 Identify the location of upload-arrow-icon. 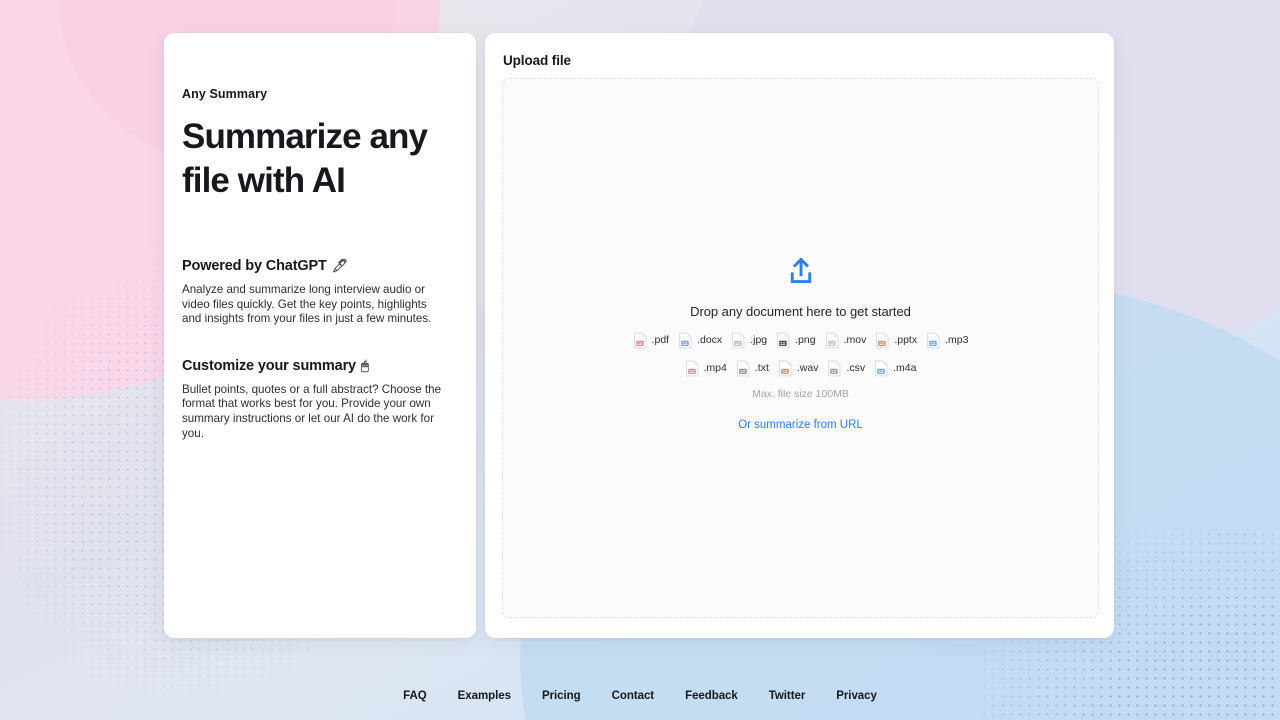
(800, 269).